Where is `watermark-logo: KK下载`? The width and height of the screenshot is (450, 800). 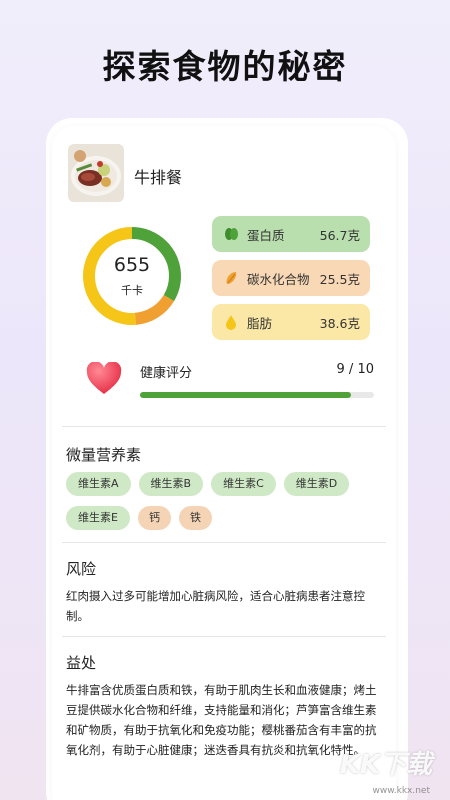 watermark-logo: KK下载 is located at coordinates (385, 765).